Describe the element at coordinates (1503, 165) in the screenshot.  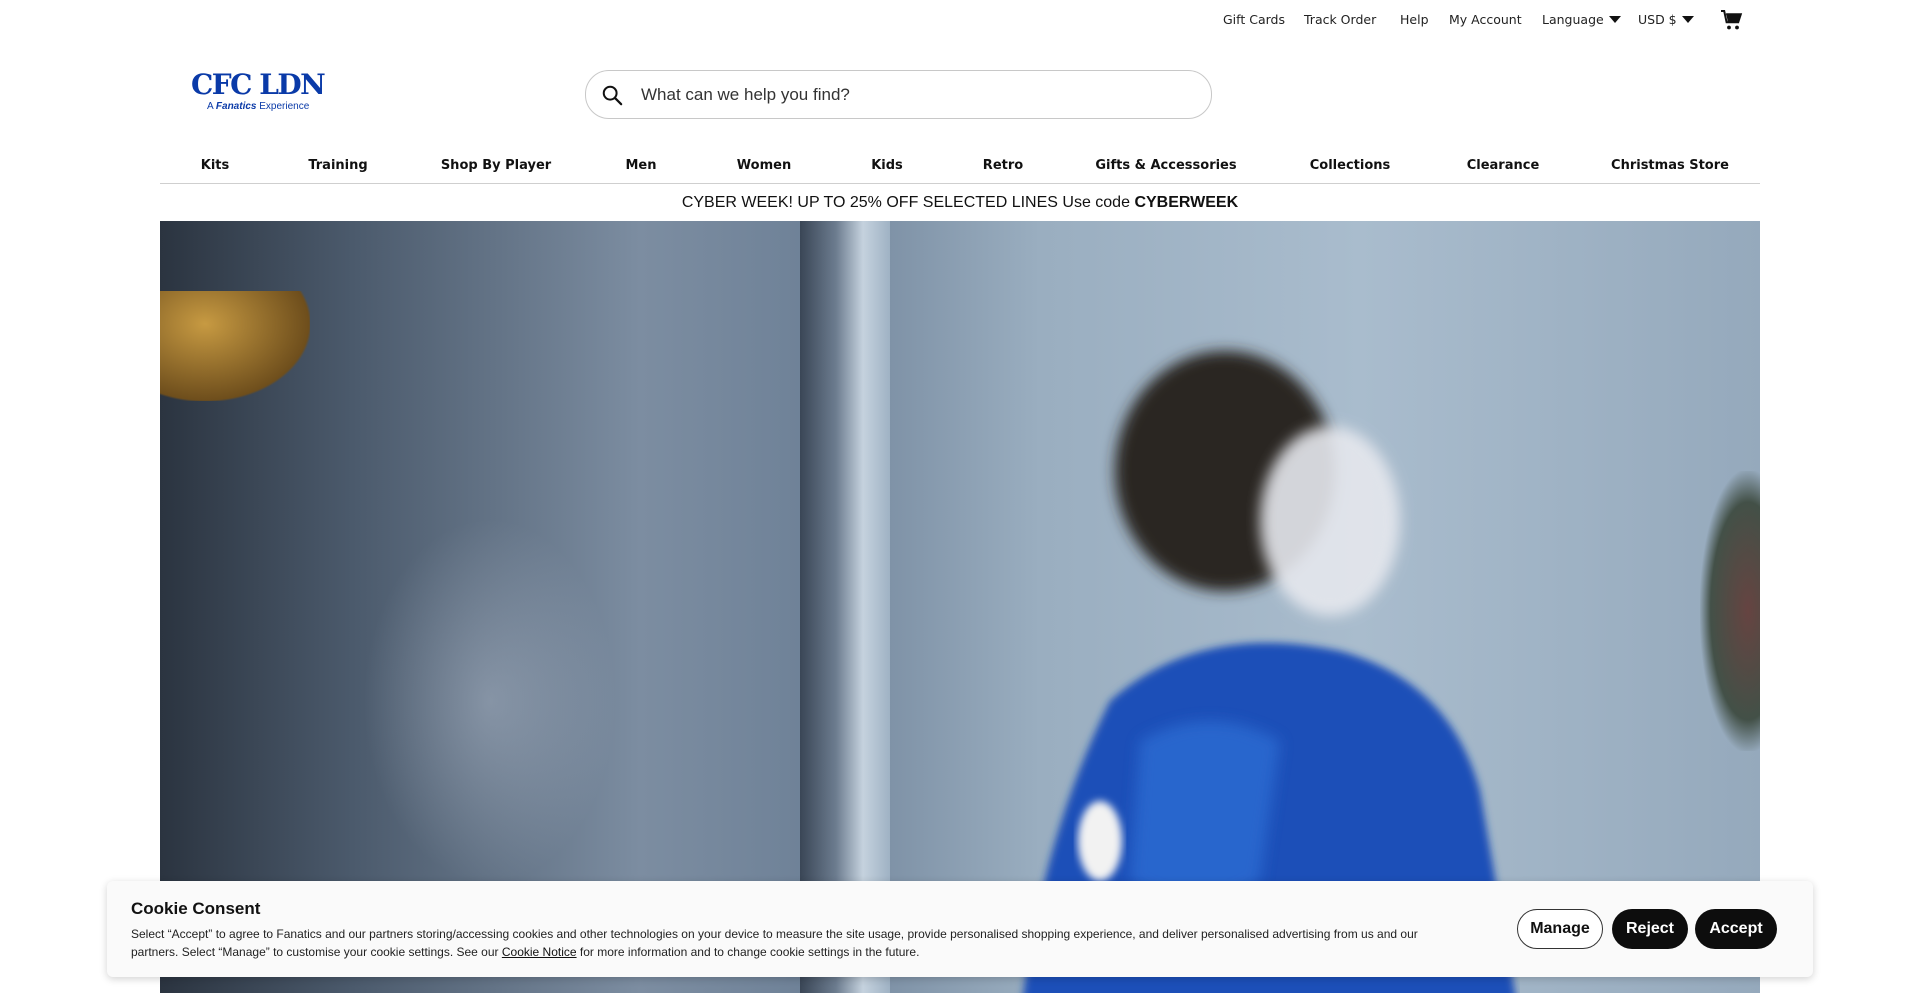
I see `nav-item-clearance: Clearance` at that location.